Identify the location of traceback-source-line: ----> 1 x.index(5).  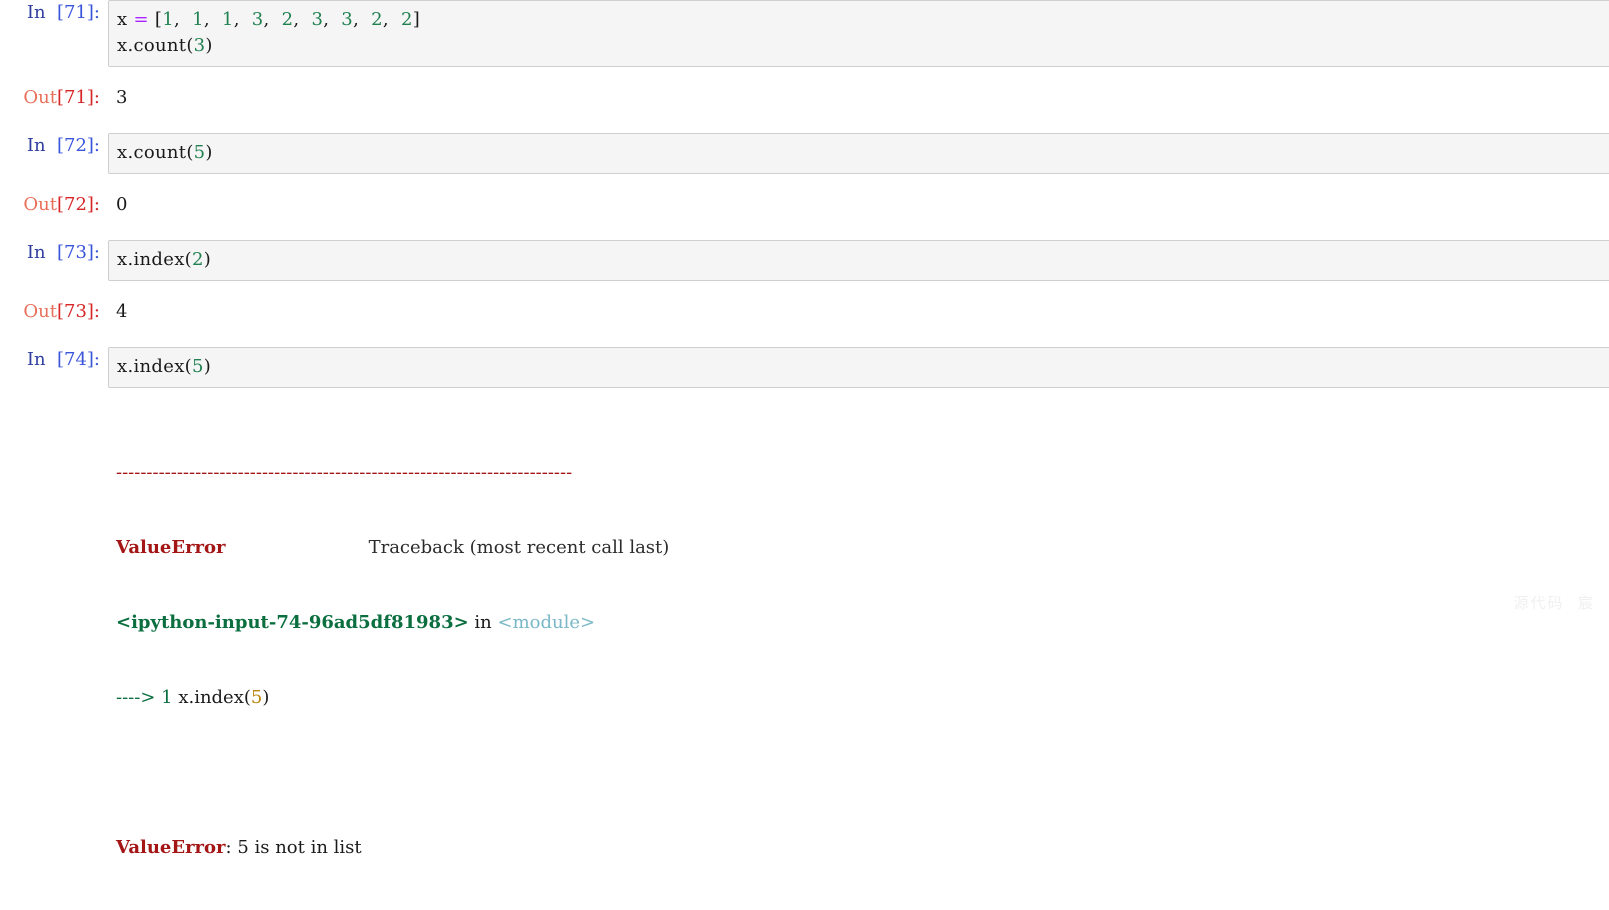
(862, 697).